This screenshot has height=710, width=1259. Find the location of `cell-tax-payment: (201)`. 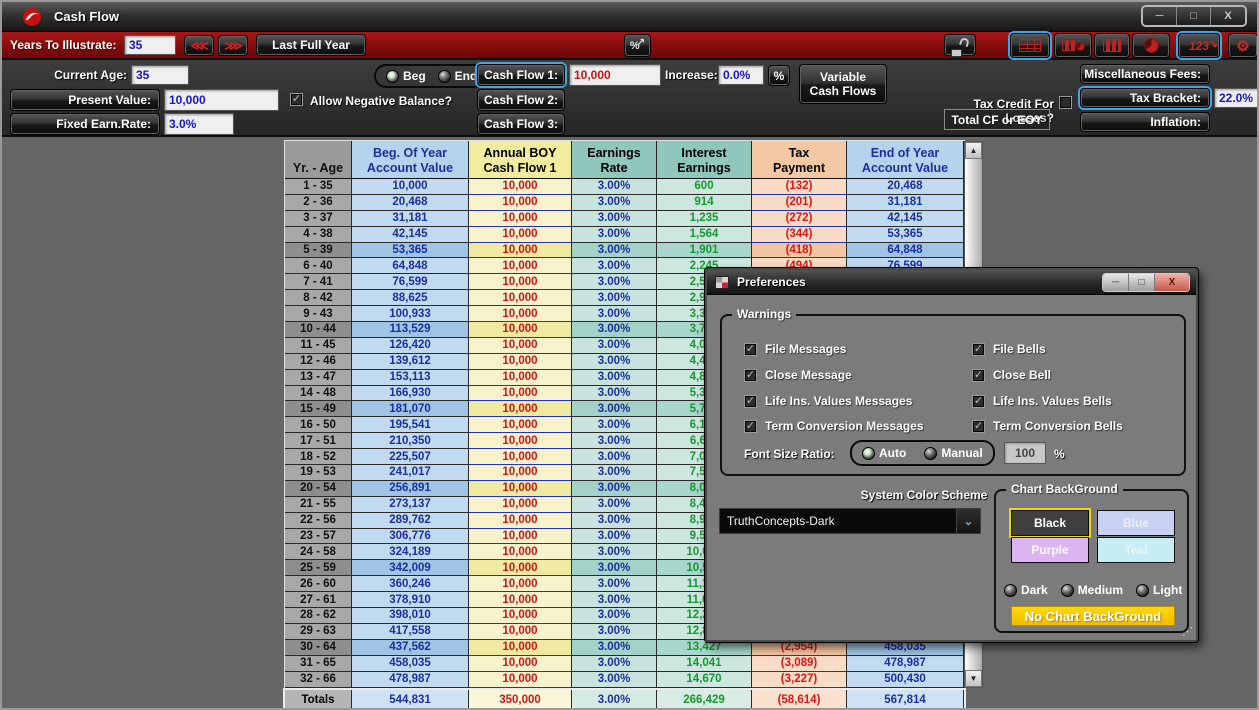

cell-tax-payment: (201) is located at coordinates (799, 202).